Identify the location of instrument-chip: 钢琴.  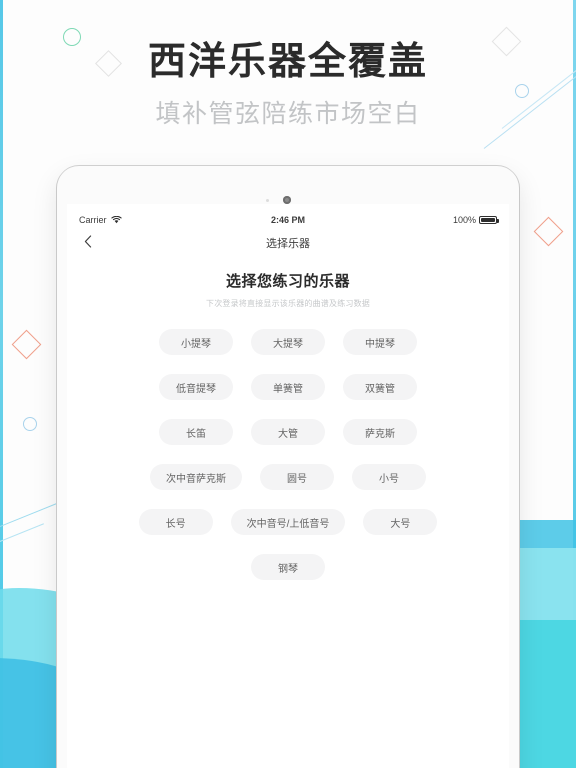
(288, 567).